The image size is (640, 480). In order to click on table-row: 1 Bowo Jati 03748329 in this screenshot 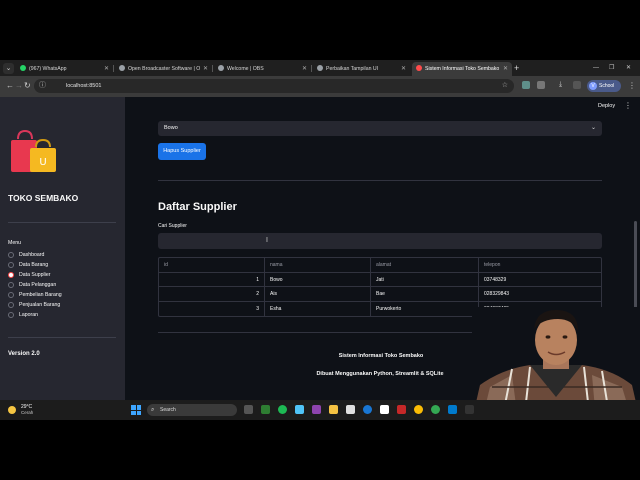, I will do `click(381, 279)`.